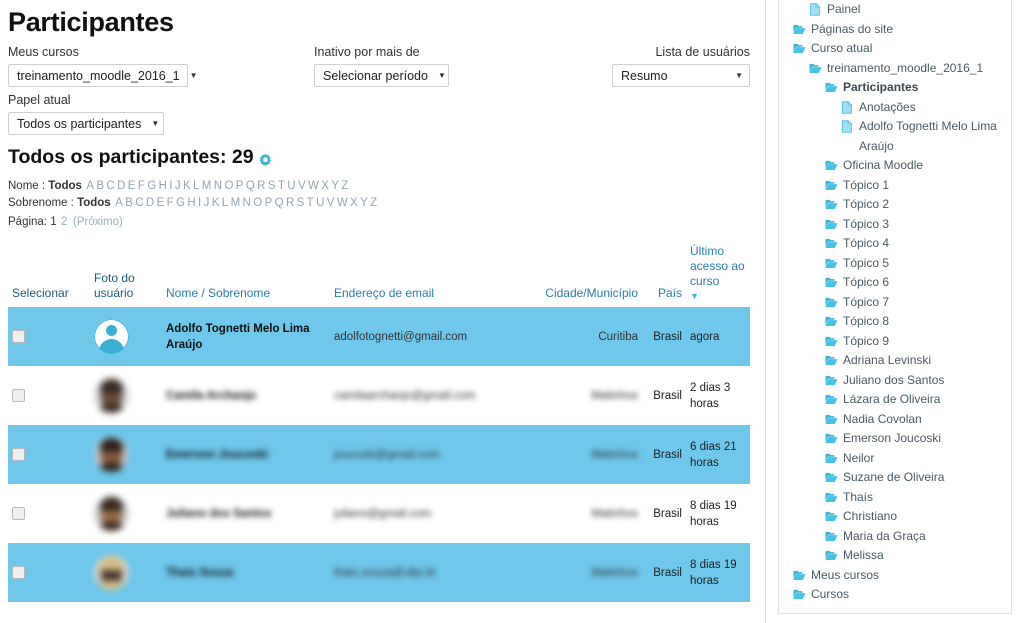 The height and width of the screenshot is (623, 1024). Describe the element at coordinates (161, 203) in the screenshot. I see `lastname-letter-E: E` at that location.